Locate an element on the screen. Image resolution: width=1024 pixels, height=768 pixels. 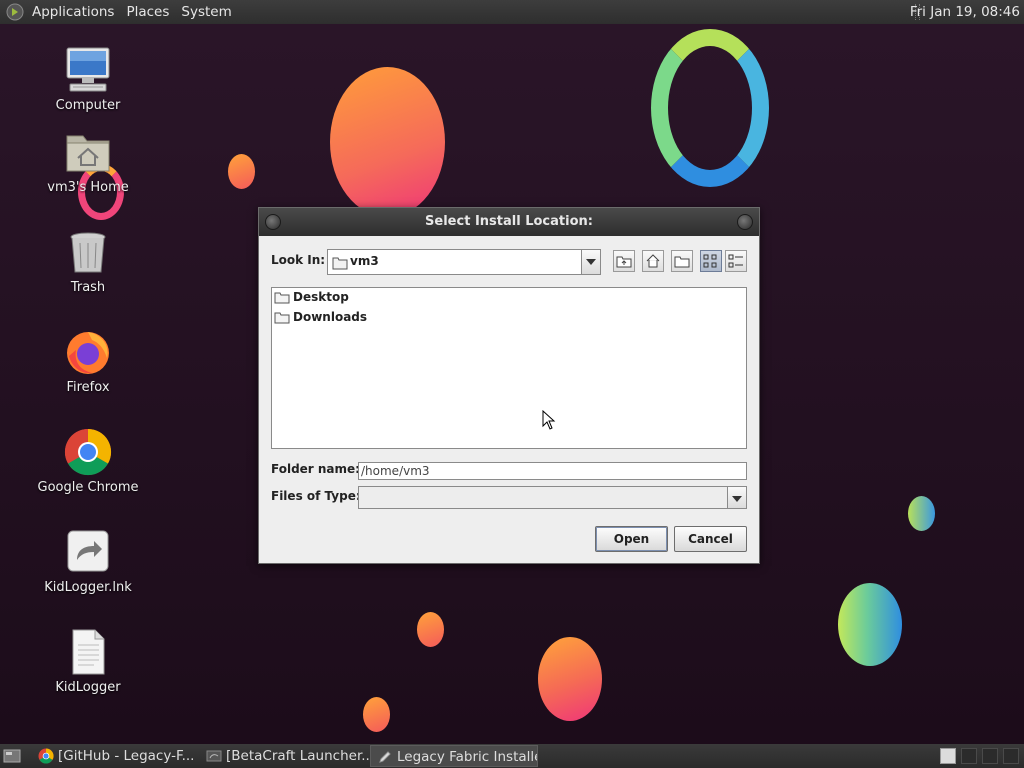
home-icon is located at coordinates (653, 261).